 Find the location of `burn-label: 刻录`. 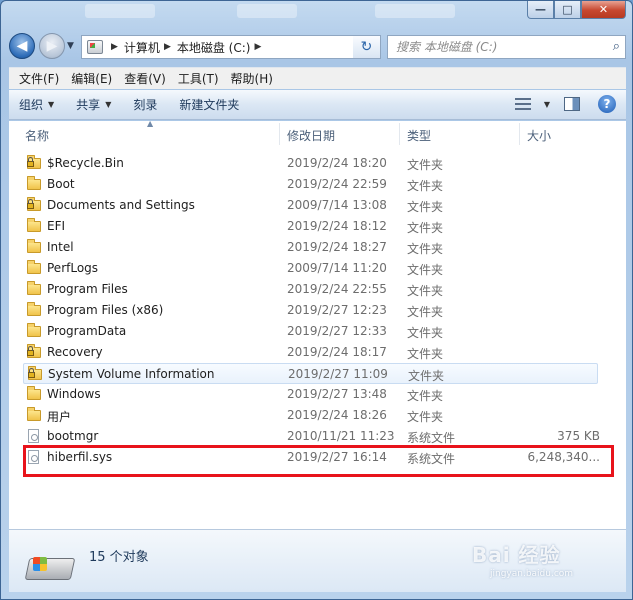

burn-label: 刻录 is located at coordinates (145, 105).